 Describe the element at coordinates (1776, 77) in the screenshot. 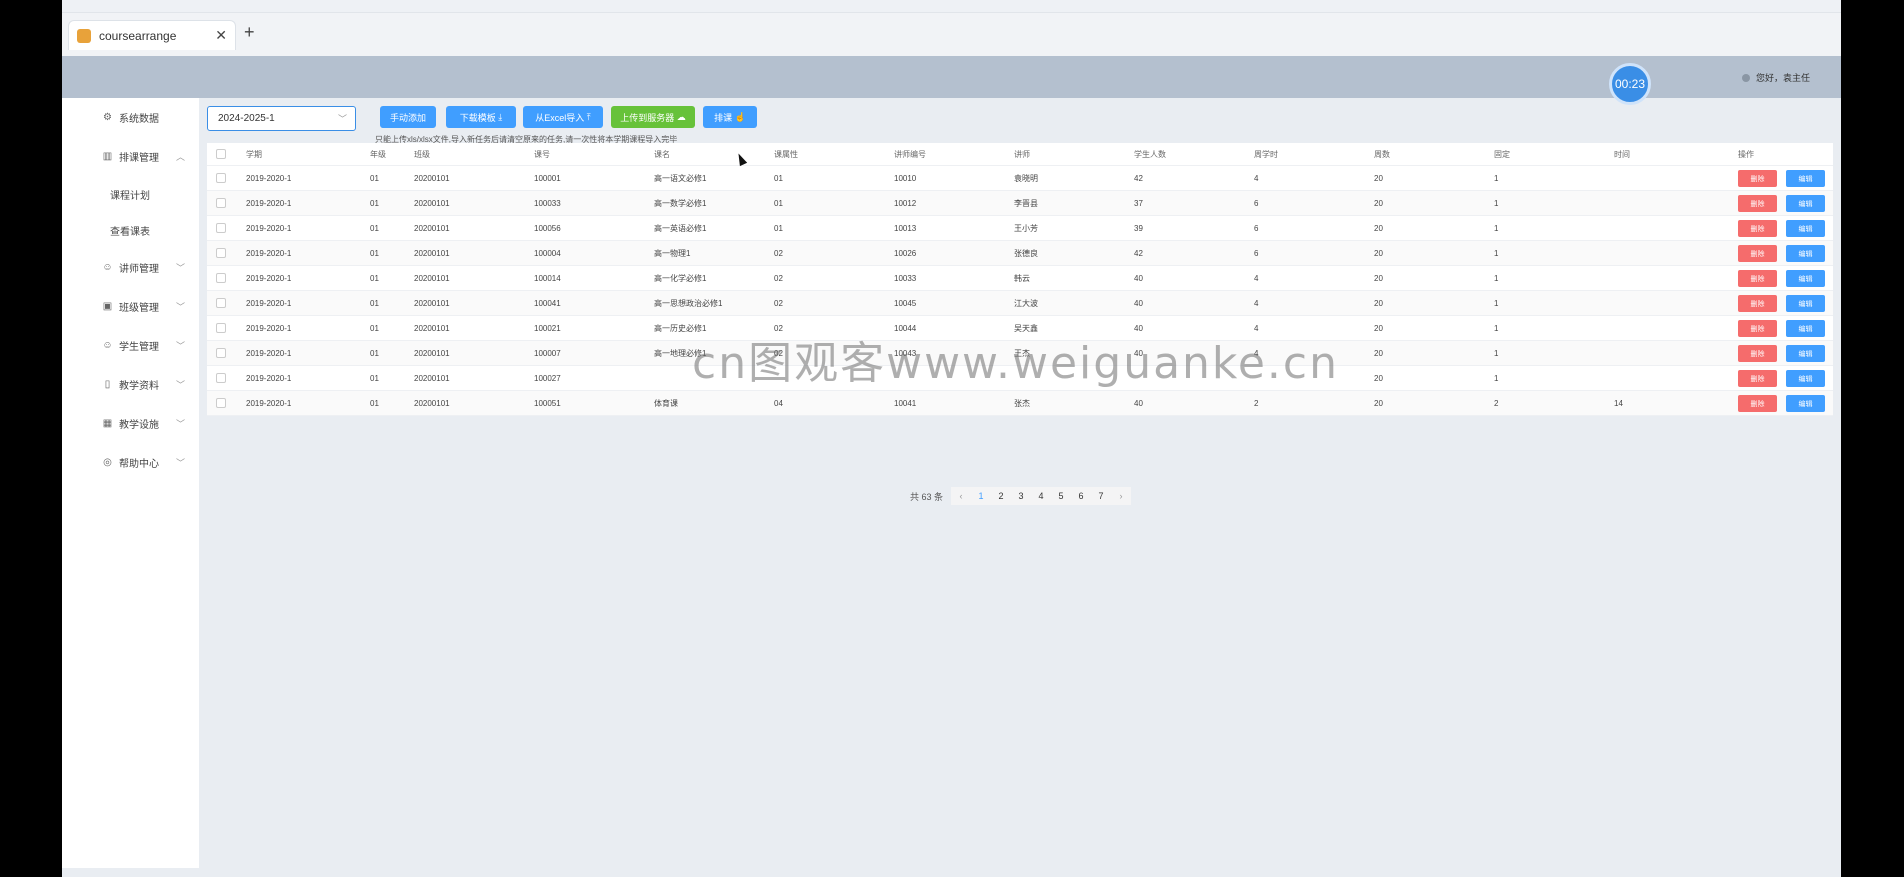

I see `user-info: 您好，袁主任` at that location.